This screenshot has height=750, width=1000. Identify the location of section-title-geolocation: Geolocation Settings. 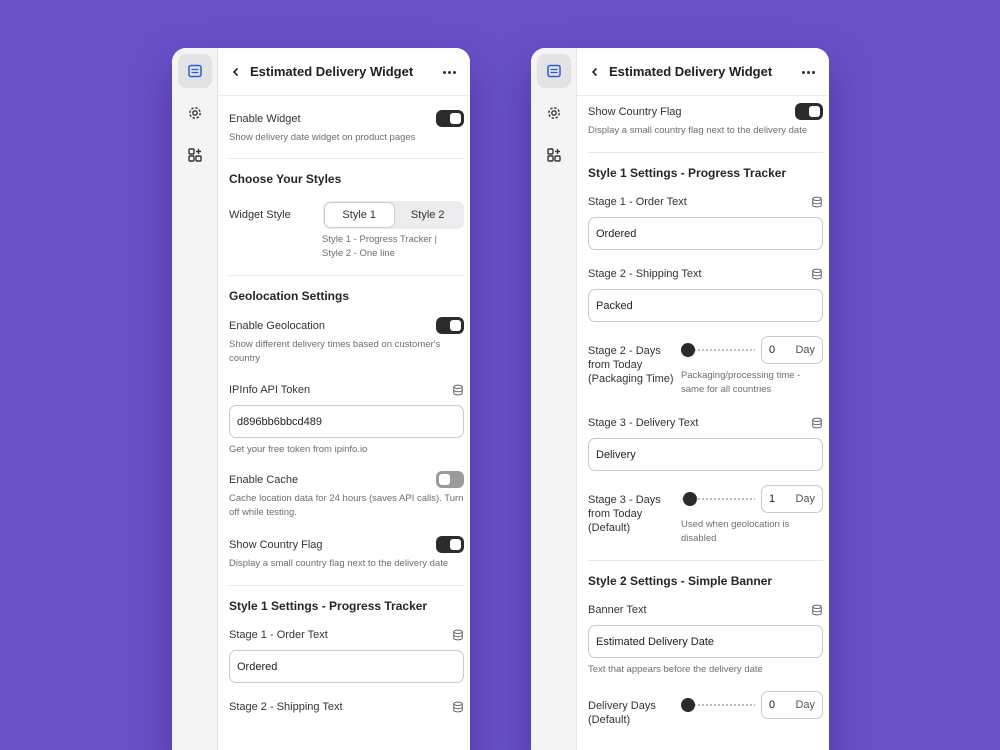
(289, 296).